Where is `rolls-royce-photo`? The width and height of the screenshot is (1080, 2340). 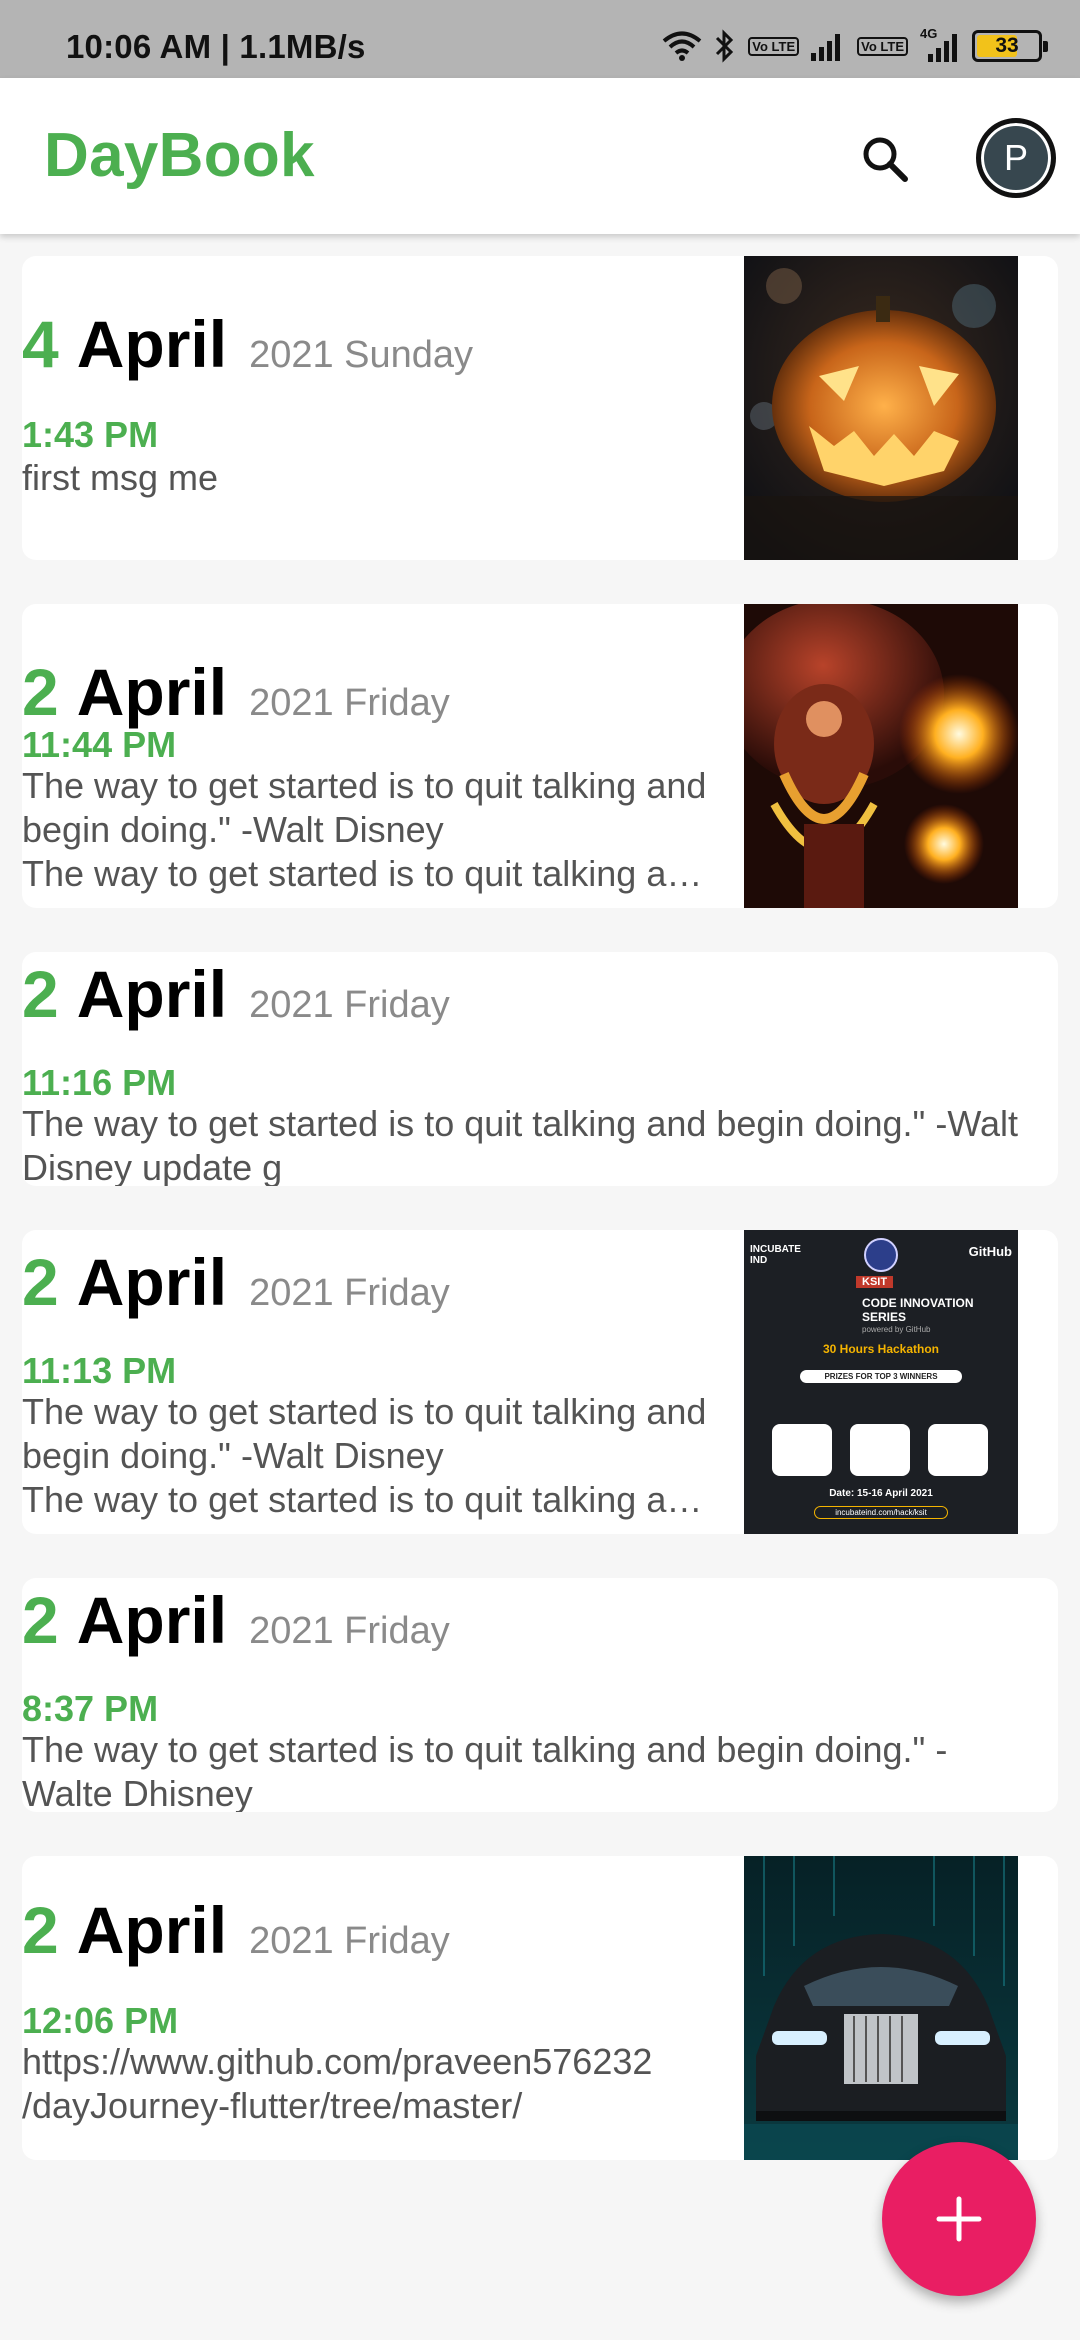
rolls-royce-photo is located at coordinates (881, 2008).